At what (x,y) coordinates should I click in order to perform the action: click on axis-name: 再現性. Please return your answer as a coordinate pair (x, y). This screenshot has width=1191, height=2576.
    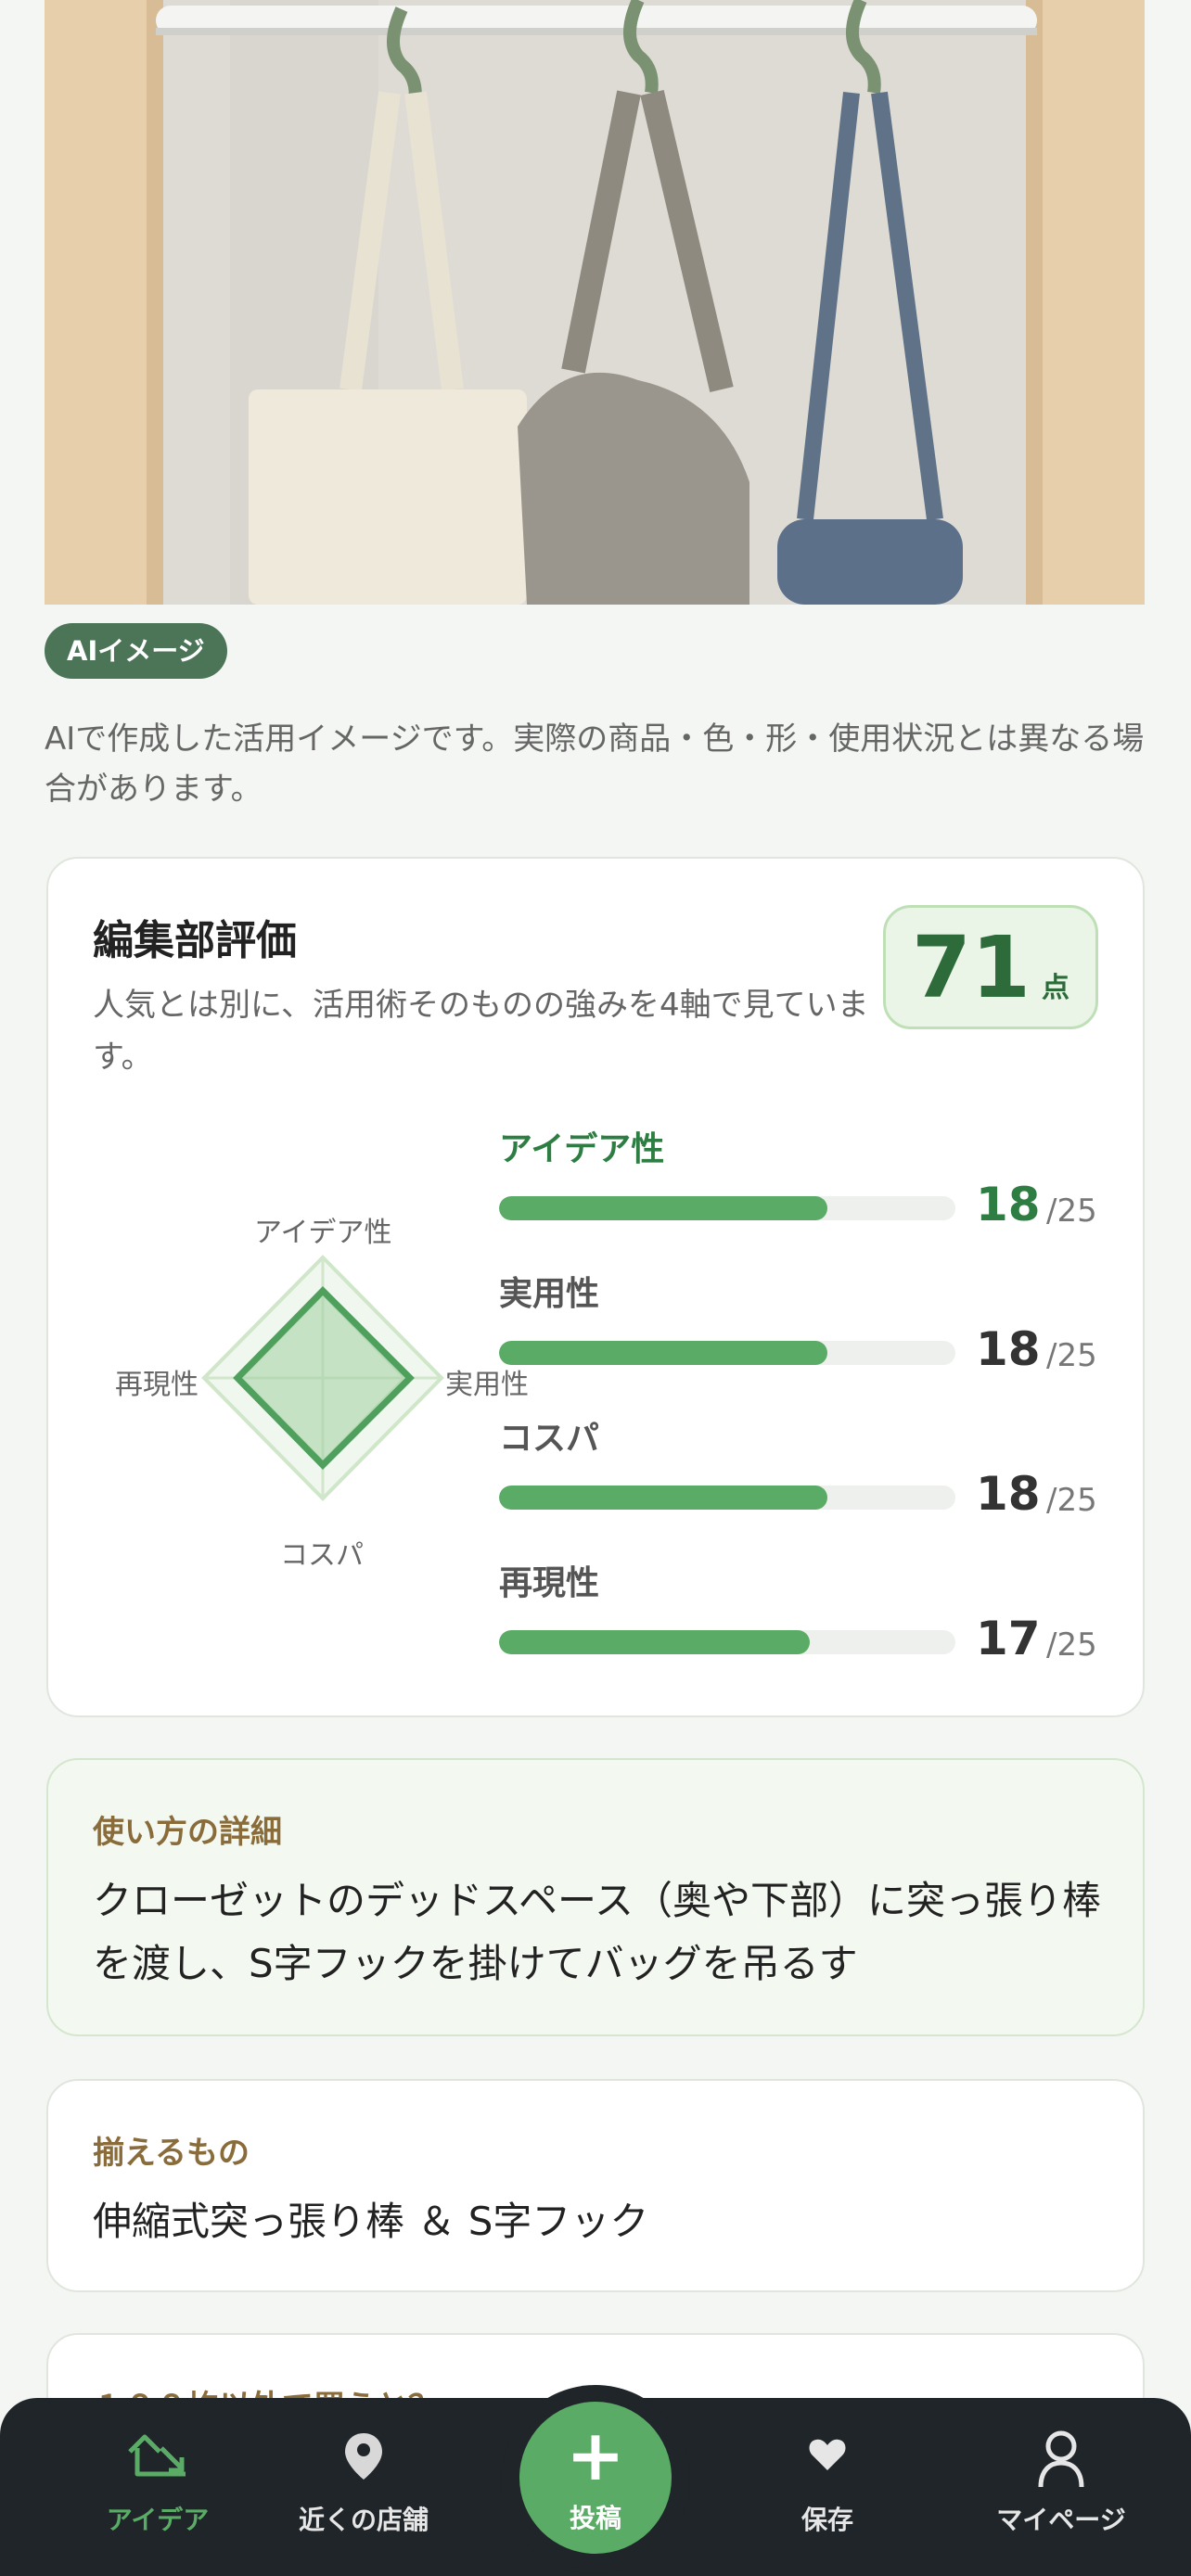
    Looking at the image, I should click on (549, 1583).